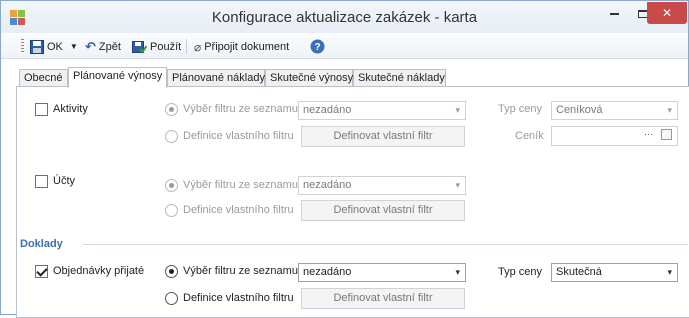  I want to click on ucty-filter-value: nezadáno, so click(327, 185).